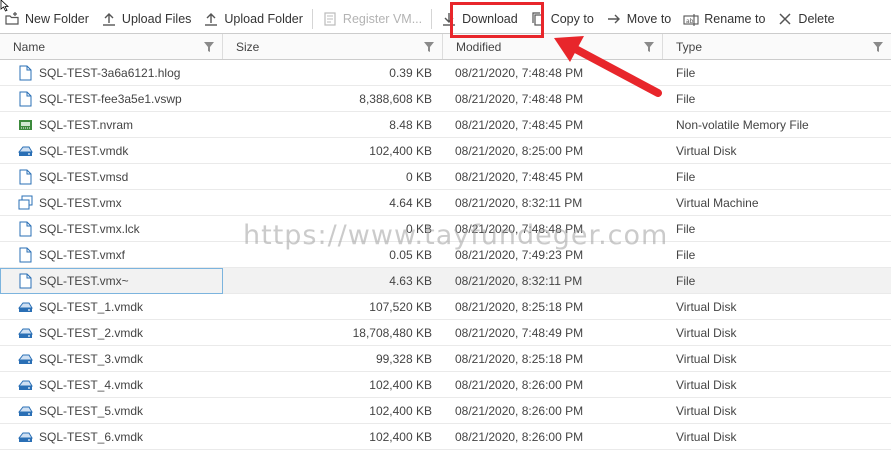  Describe the element at coordinates (553, 46) in the screenshot. I see `column-header-modified: Modified` at that location.